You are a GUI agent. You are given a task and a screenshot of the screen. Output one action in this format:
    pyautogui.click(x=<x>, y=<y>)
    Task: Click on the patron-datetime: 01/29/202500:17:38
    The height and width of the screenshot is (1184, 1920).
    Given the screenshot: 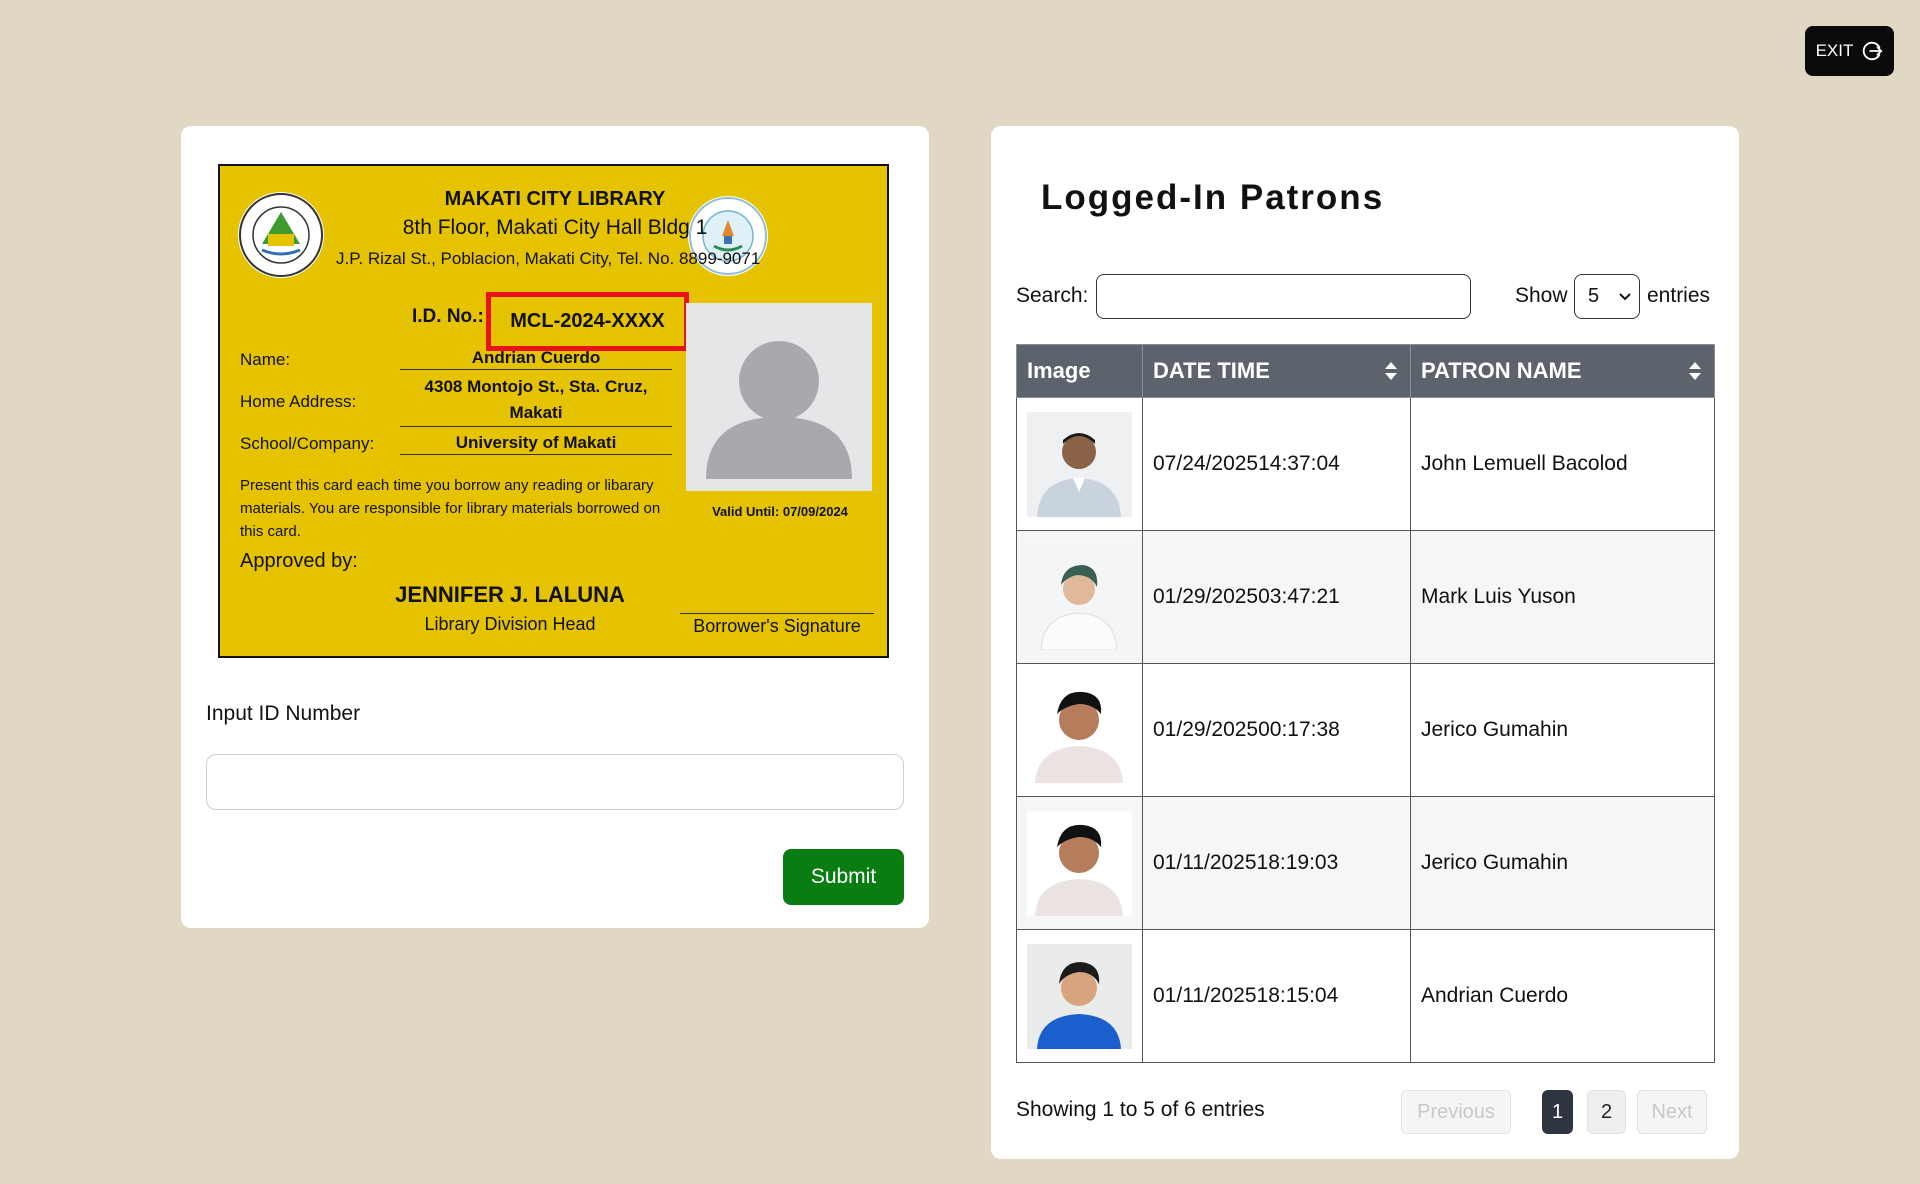 What is the action you would take?
    pyautogui.click(x=1276, y=730)
    